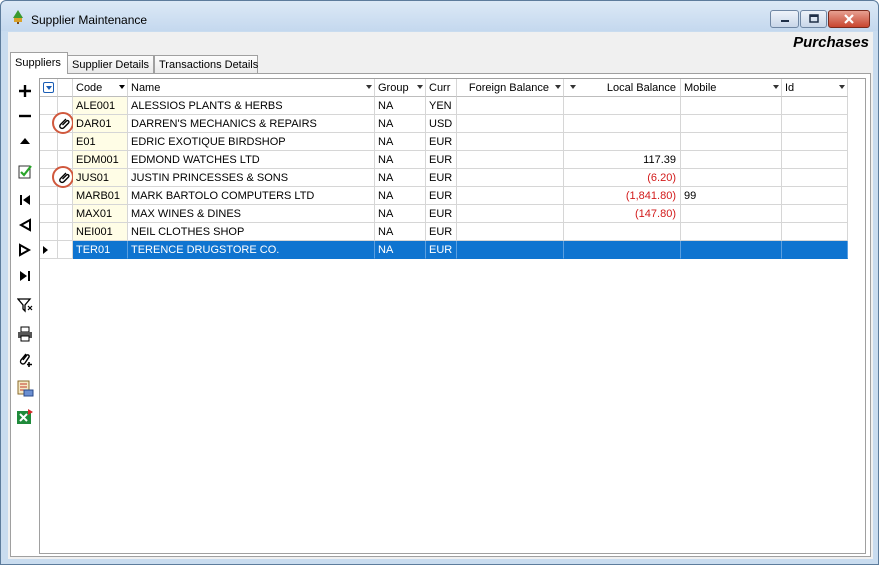  I want to click on cell-code: EDM001, so click(100, 160).